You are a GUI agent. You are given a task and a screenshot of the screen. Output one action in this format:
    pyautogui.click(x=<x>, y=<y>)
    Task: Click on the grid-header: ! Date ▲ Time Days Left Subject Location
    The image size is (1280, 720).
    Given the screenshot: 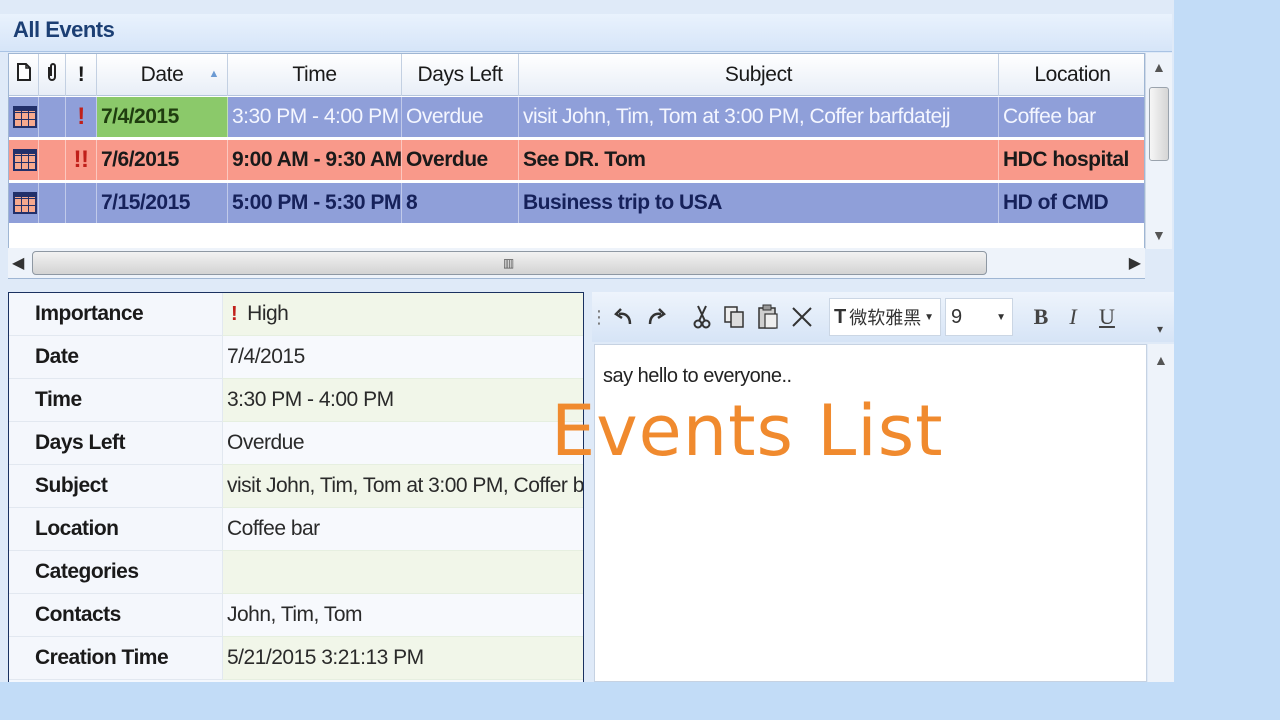 What is the action you would take?
    pyautogui.click(x=576, y=75)
    